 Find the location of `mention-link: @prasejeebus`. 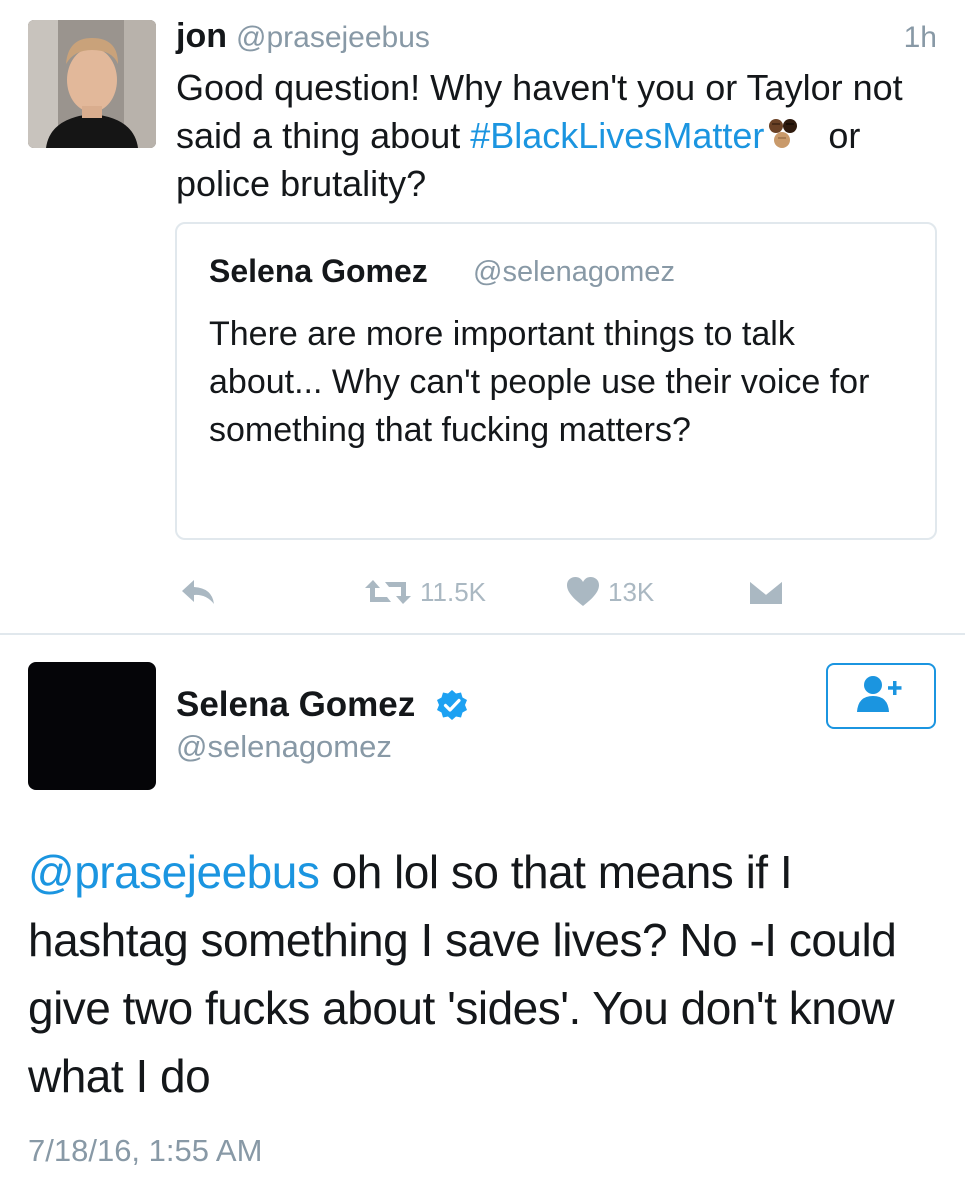

mention-link: @prasejeebus is located at coordinates (174, 872).